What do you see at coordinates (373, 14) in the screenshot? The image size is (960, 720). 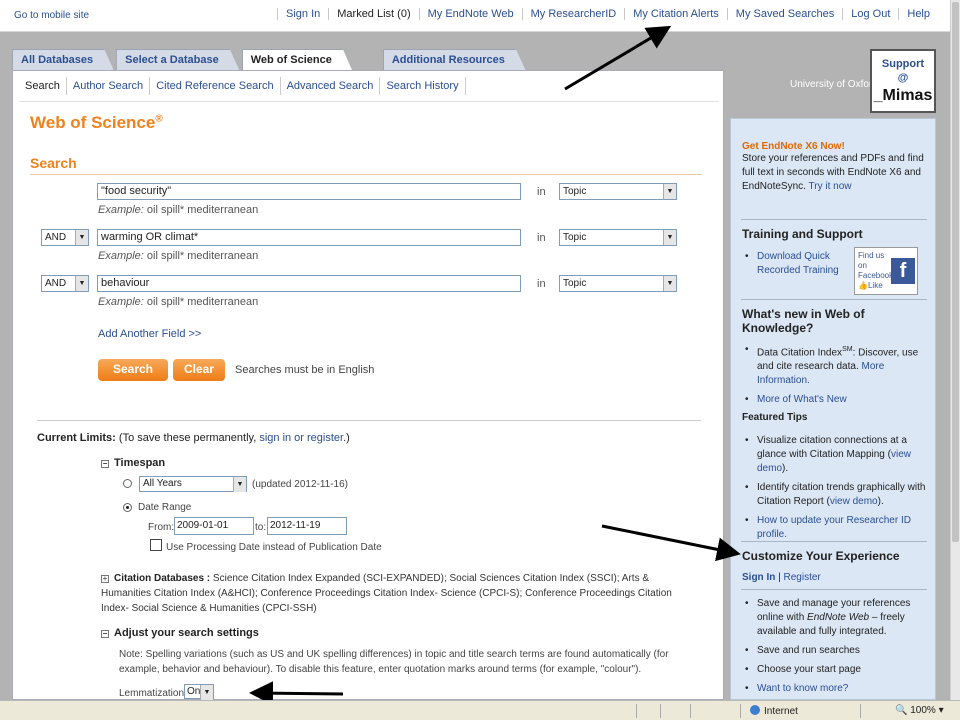 I see `marked-list-link: Marked List (0)` at bounding box center [373, 14].